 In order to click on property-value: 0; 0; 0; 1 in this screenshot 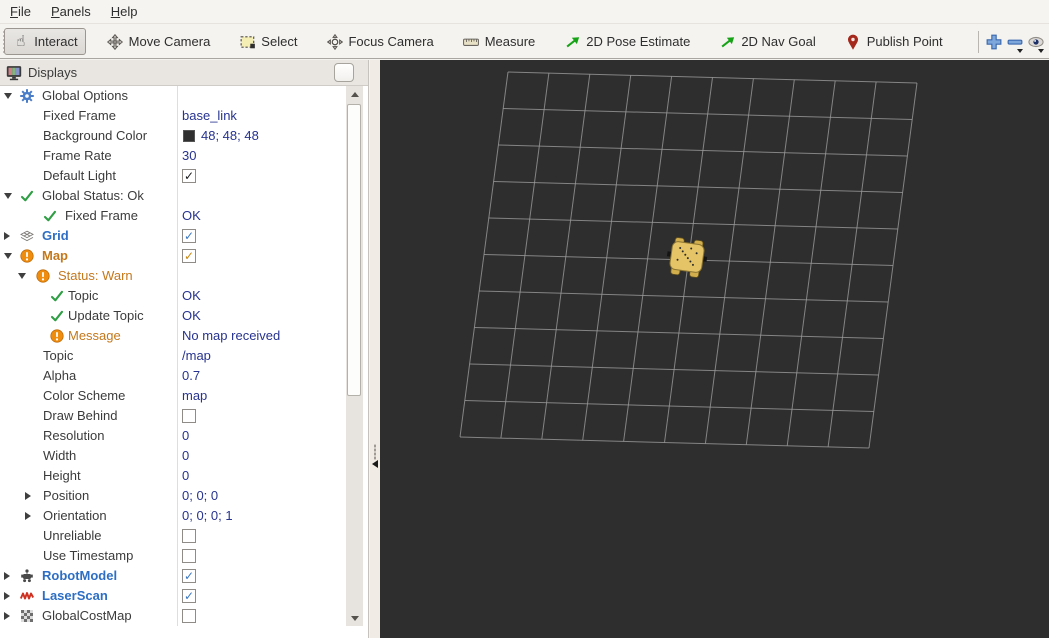, I will do `click(207, 515)`.